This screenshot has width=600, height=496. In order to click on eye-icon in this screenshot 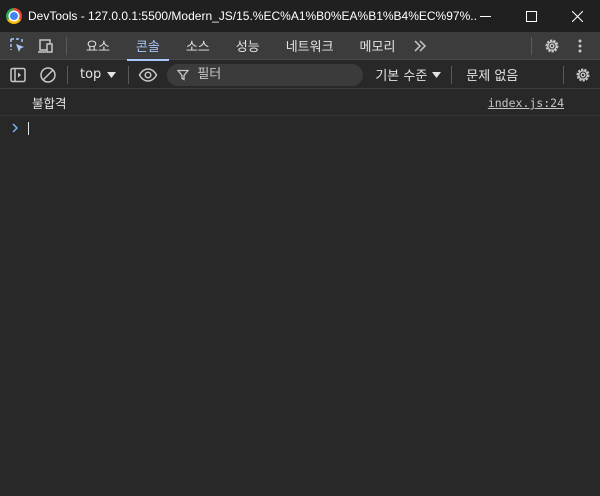, I will do `click(148, 74)`.